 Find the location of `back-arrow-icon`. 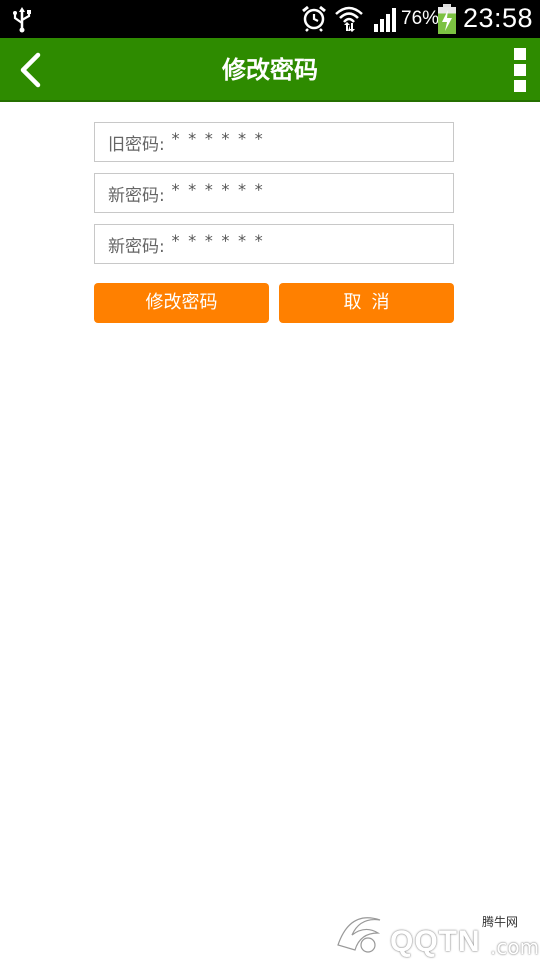

back-arrow-icon is located at coordinates (30, 70).